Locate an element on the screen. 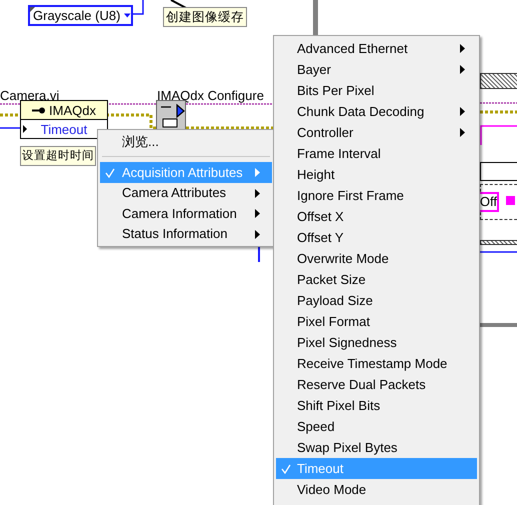 The image size is (517, 505). free-label: 创建图像缓存 is located at coordinates (205, 17).